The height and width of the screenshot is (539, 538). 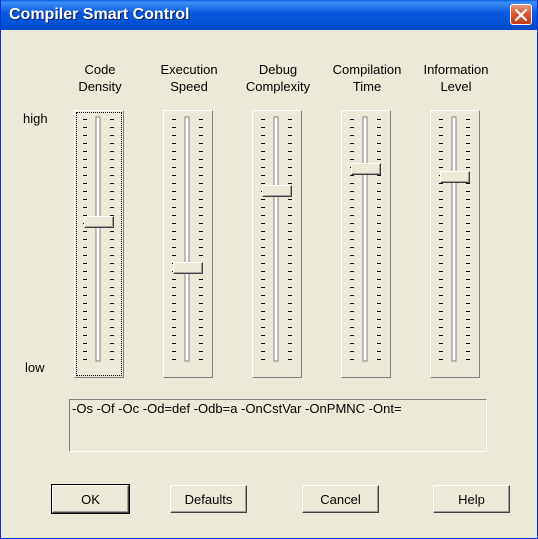 I want to click on close-icon, so click(x=521, y=15).